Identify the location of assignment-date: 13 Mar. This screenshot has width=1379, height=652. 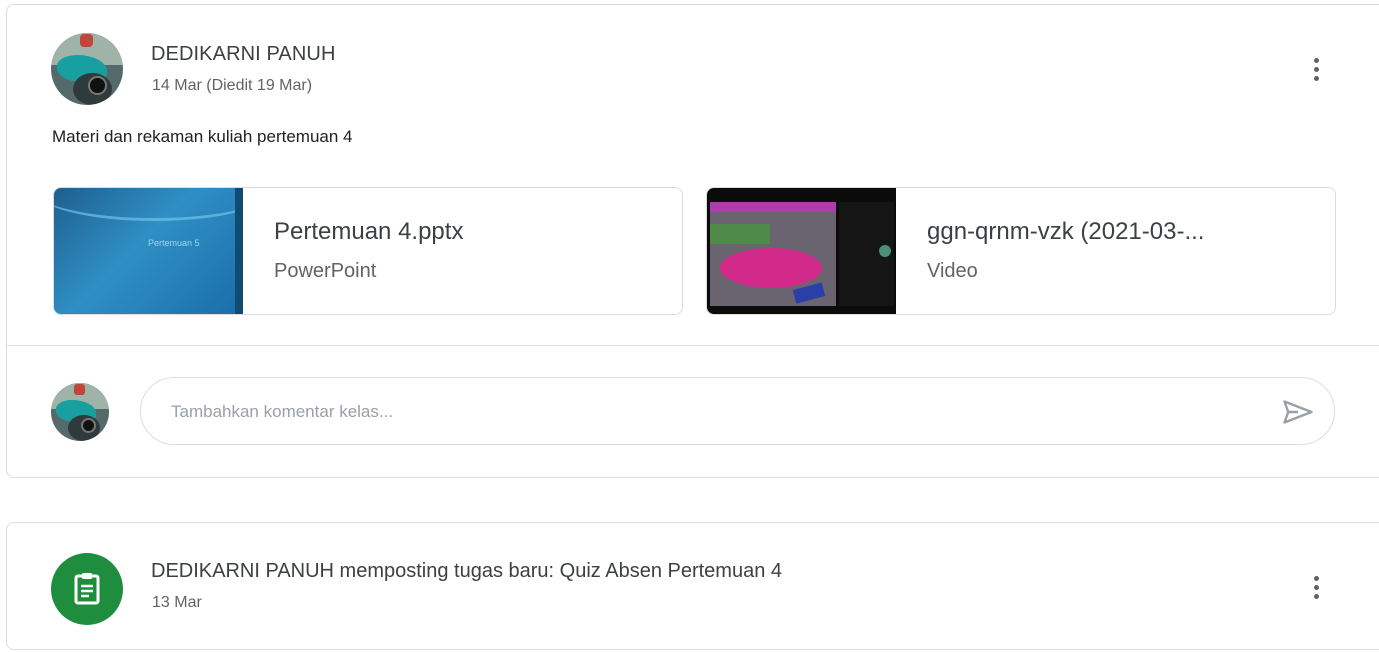
(177, 602).